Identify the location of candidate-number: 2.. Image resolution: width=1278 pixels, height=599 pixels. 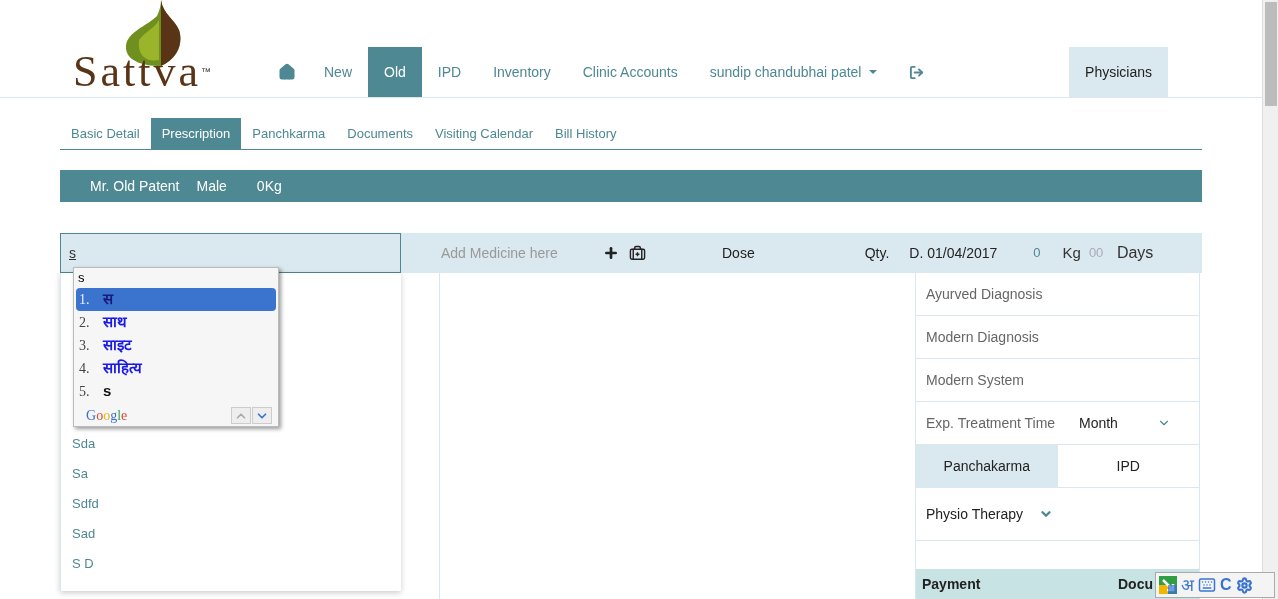
(85, 323).